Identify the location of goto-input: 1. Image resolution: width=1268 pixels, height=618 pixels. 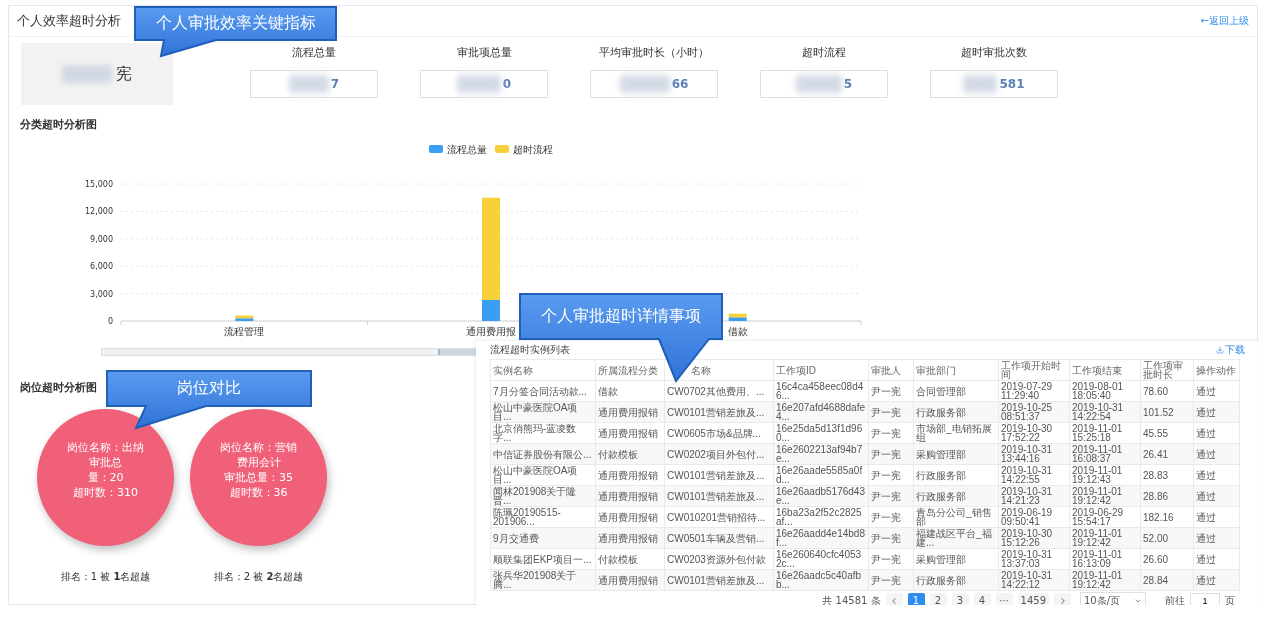
(1205, 599).